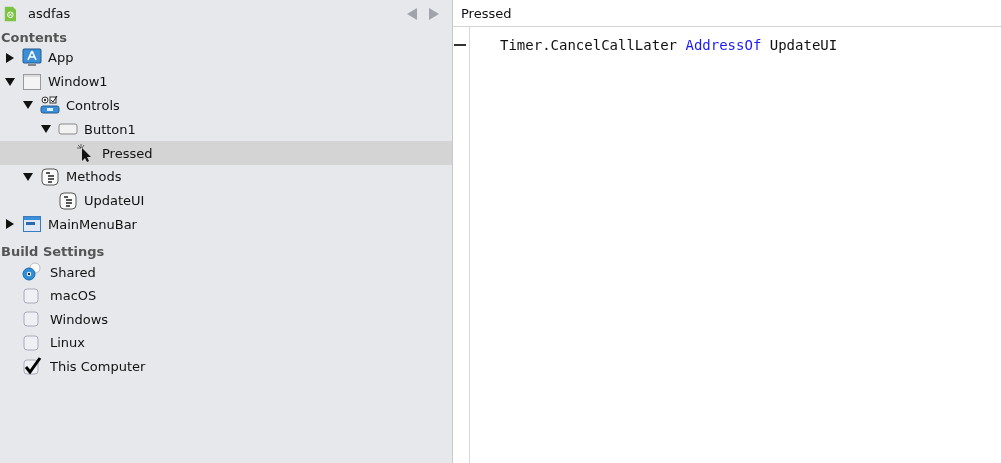  Describe the element at coordinates (226, 177) in the screenshot. I see `tree-item: Methods` at that location.